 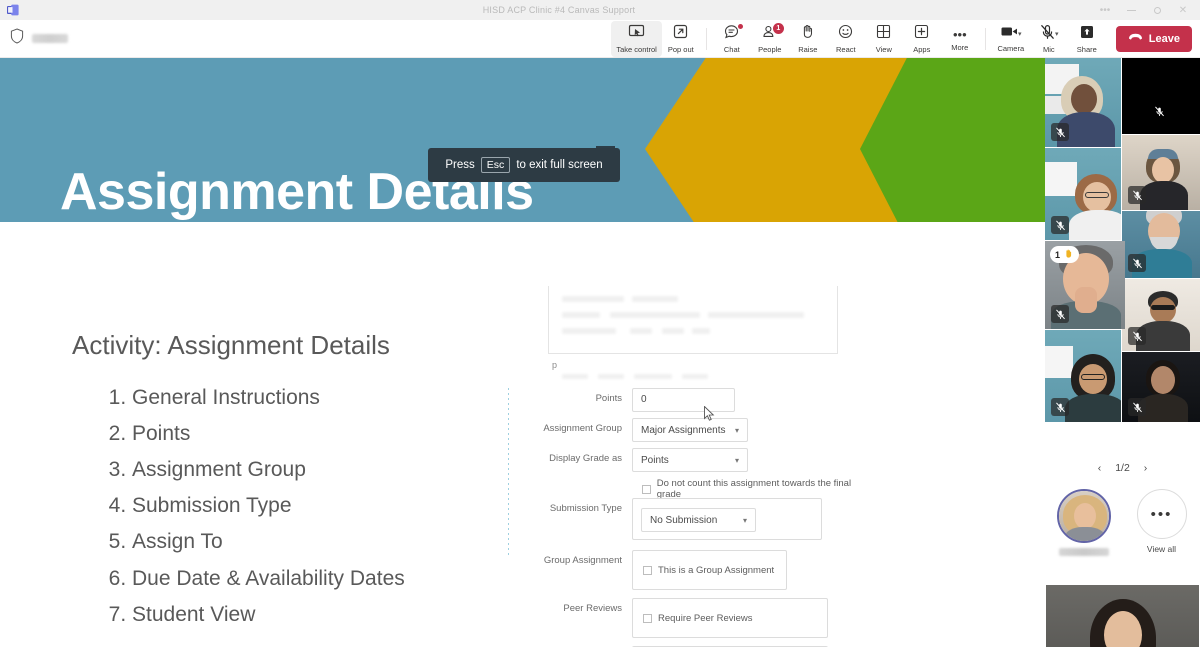 I want to click on chat-button: Chat, so click(x=732, y=39).